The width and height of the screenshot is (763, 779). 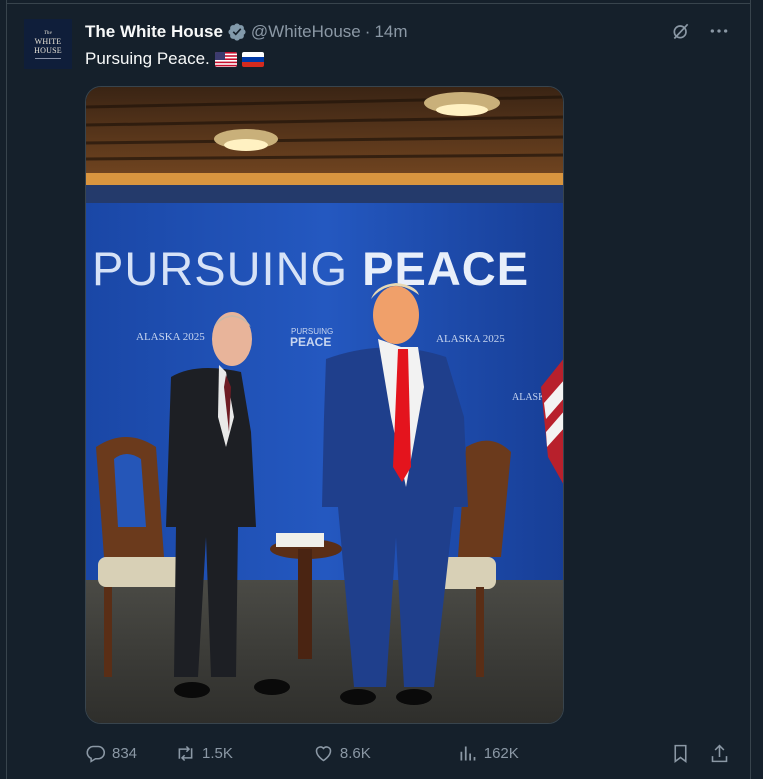 What do you see at coordinates (501, 753) in the screenshot?
I see `views-count: 162K` at bounding box center [501, 753].